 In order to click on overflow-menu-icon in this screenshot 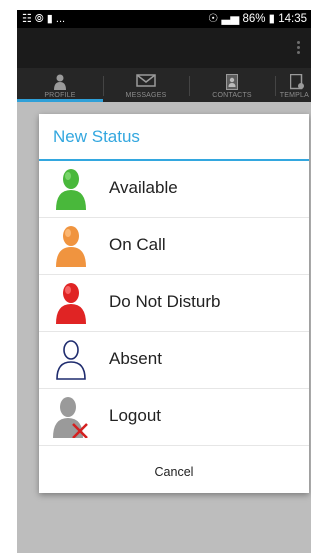, I will do `click(299, 49)`.